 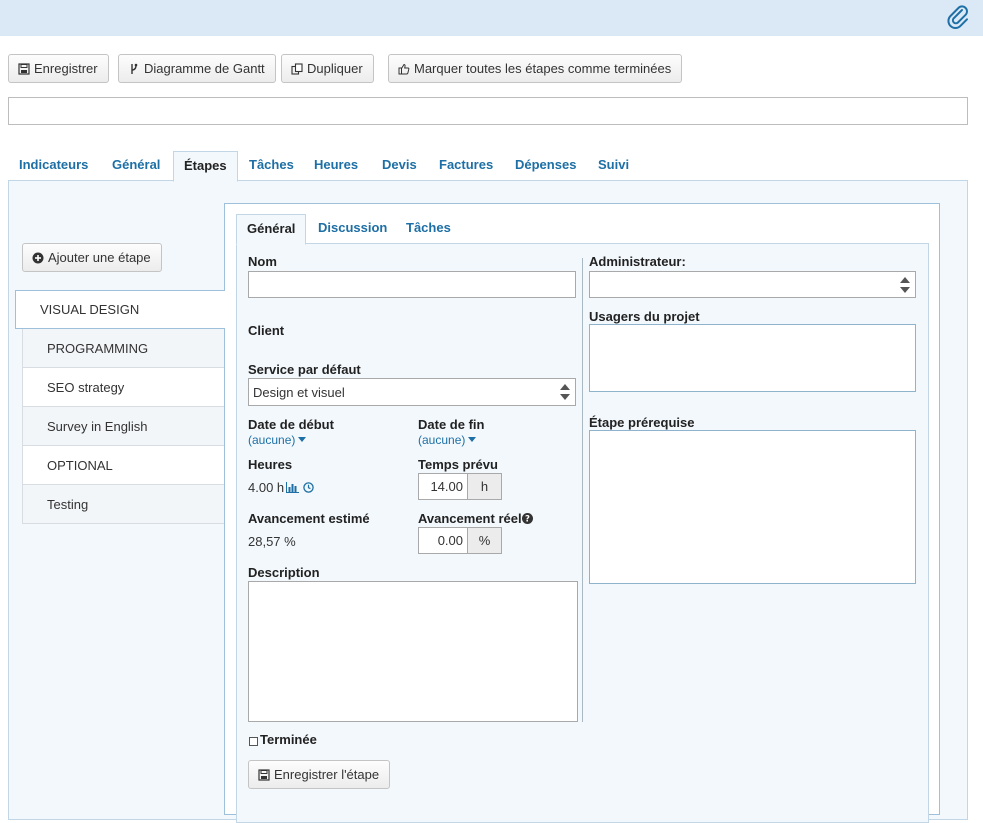 What do you see at coordinates (327, 774) in the screenshot?
I see `save-step-label: Enregistrer l'étape` at bounding box center [327, 774].